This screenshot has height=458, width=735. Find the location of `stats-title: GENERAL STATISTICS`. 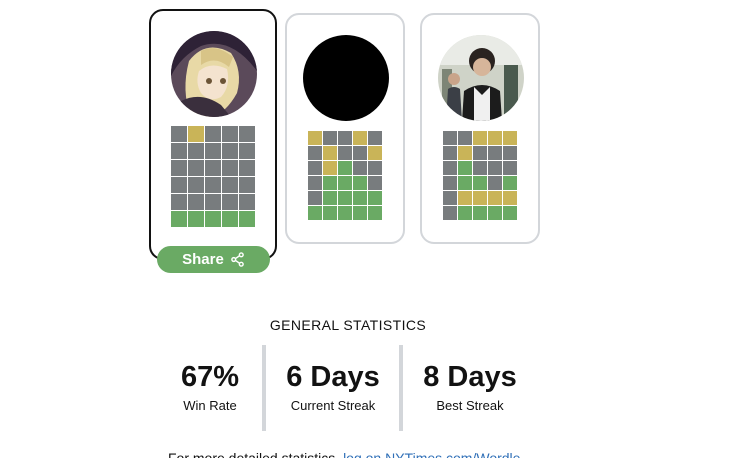

stats-title: GENERAL STATISTICS is located at coordinates (348, 325).